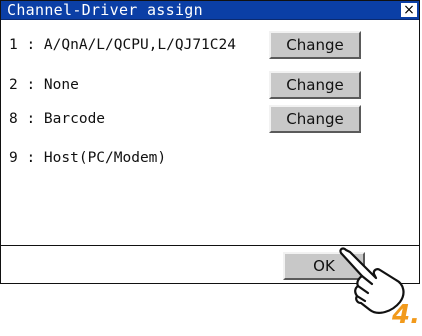 The image size is (422, 336). Describe the element at coordinates (44, 85) in the screenshot. I see `channel-label: 2 : None` at that location.